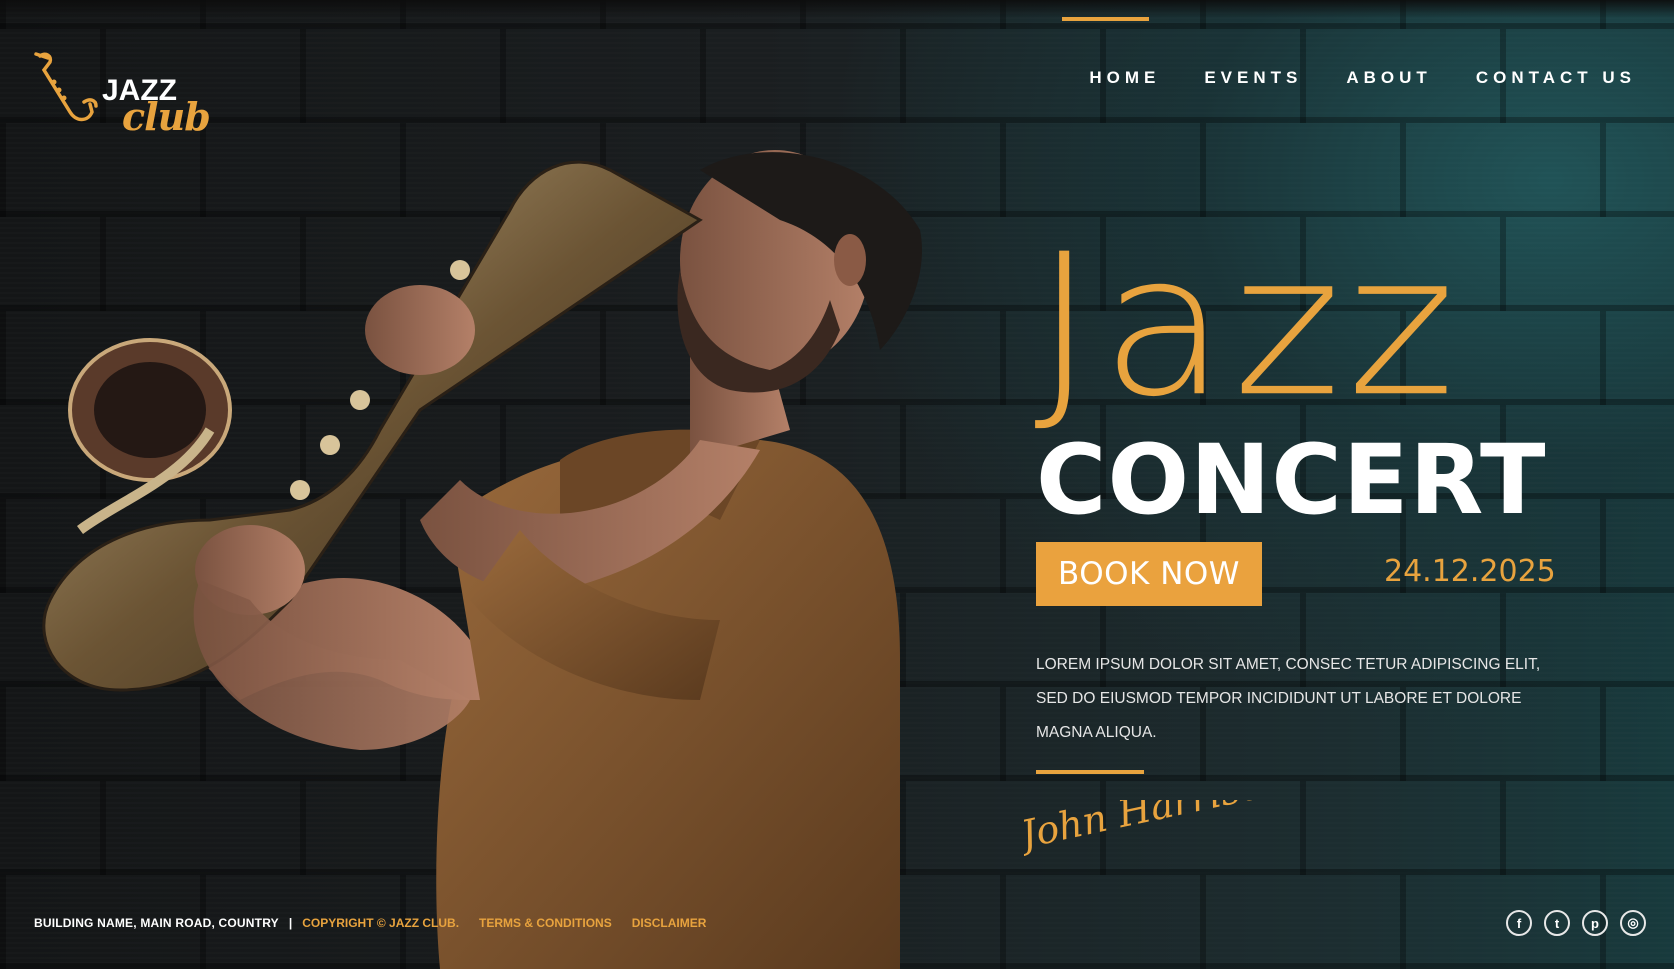 Image resolution: width=1674 pixels, height=969 pixels. I want to click on footer-address: BUILDING NAME, MAIN ROAD, COUNTRY, so click(156, 923).